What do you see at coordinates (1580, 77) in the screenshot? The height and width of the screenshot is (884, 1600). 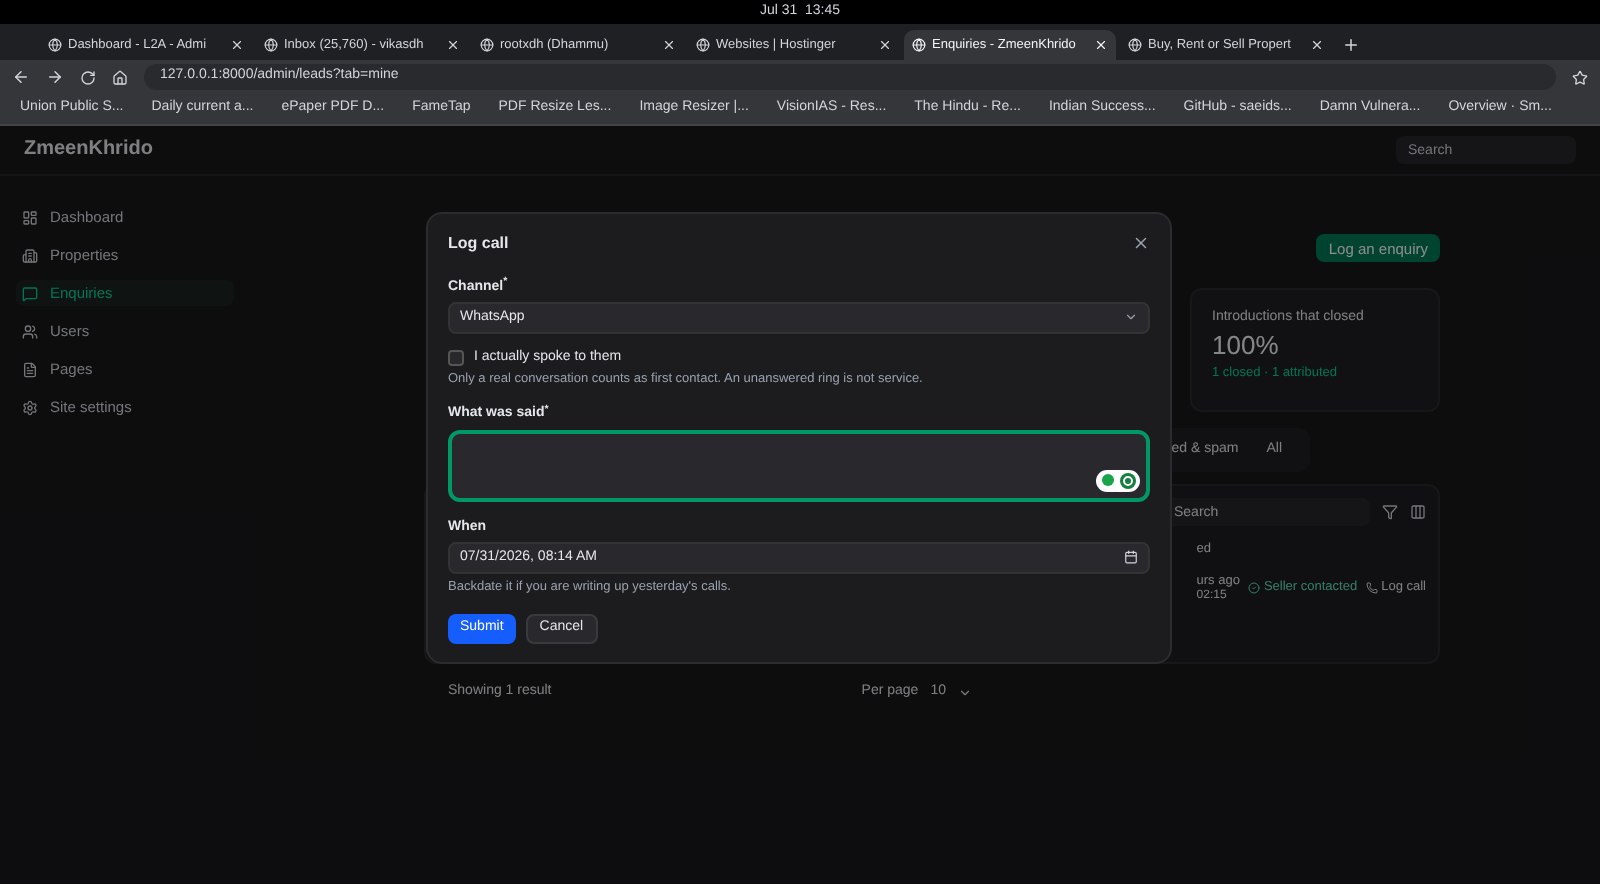 I see `star-icon` at bounding box center [1580, 77].